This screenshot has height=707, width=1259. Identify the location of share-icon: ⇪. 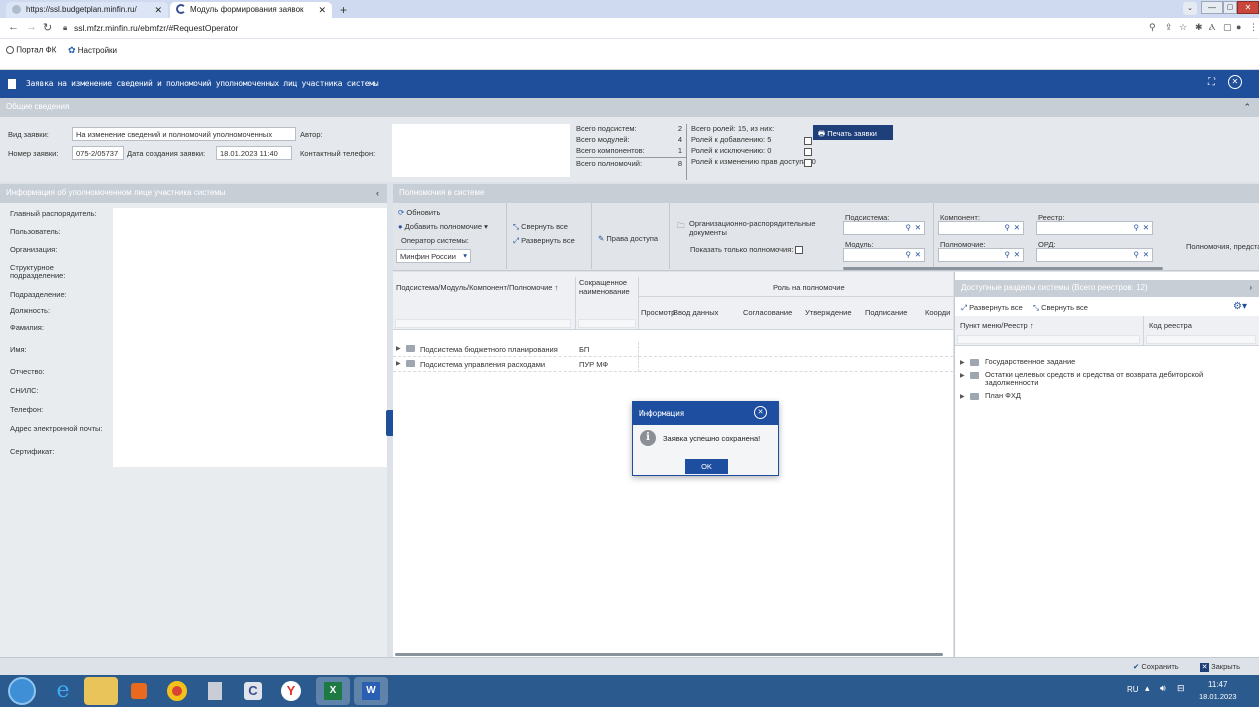
(1169, 27).